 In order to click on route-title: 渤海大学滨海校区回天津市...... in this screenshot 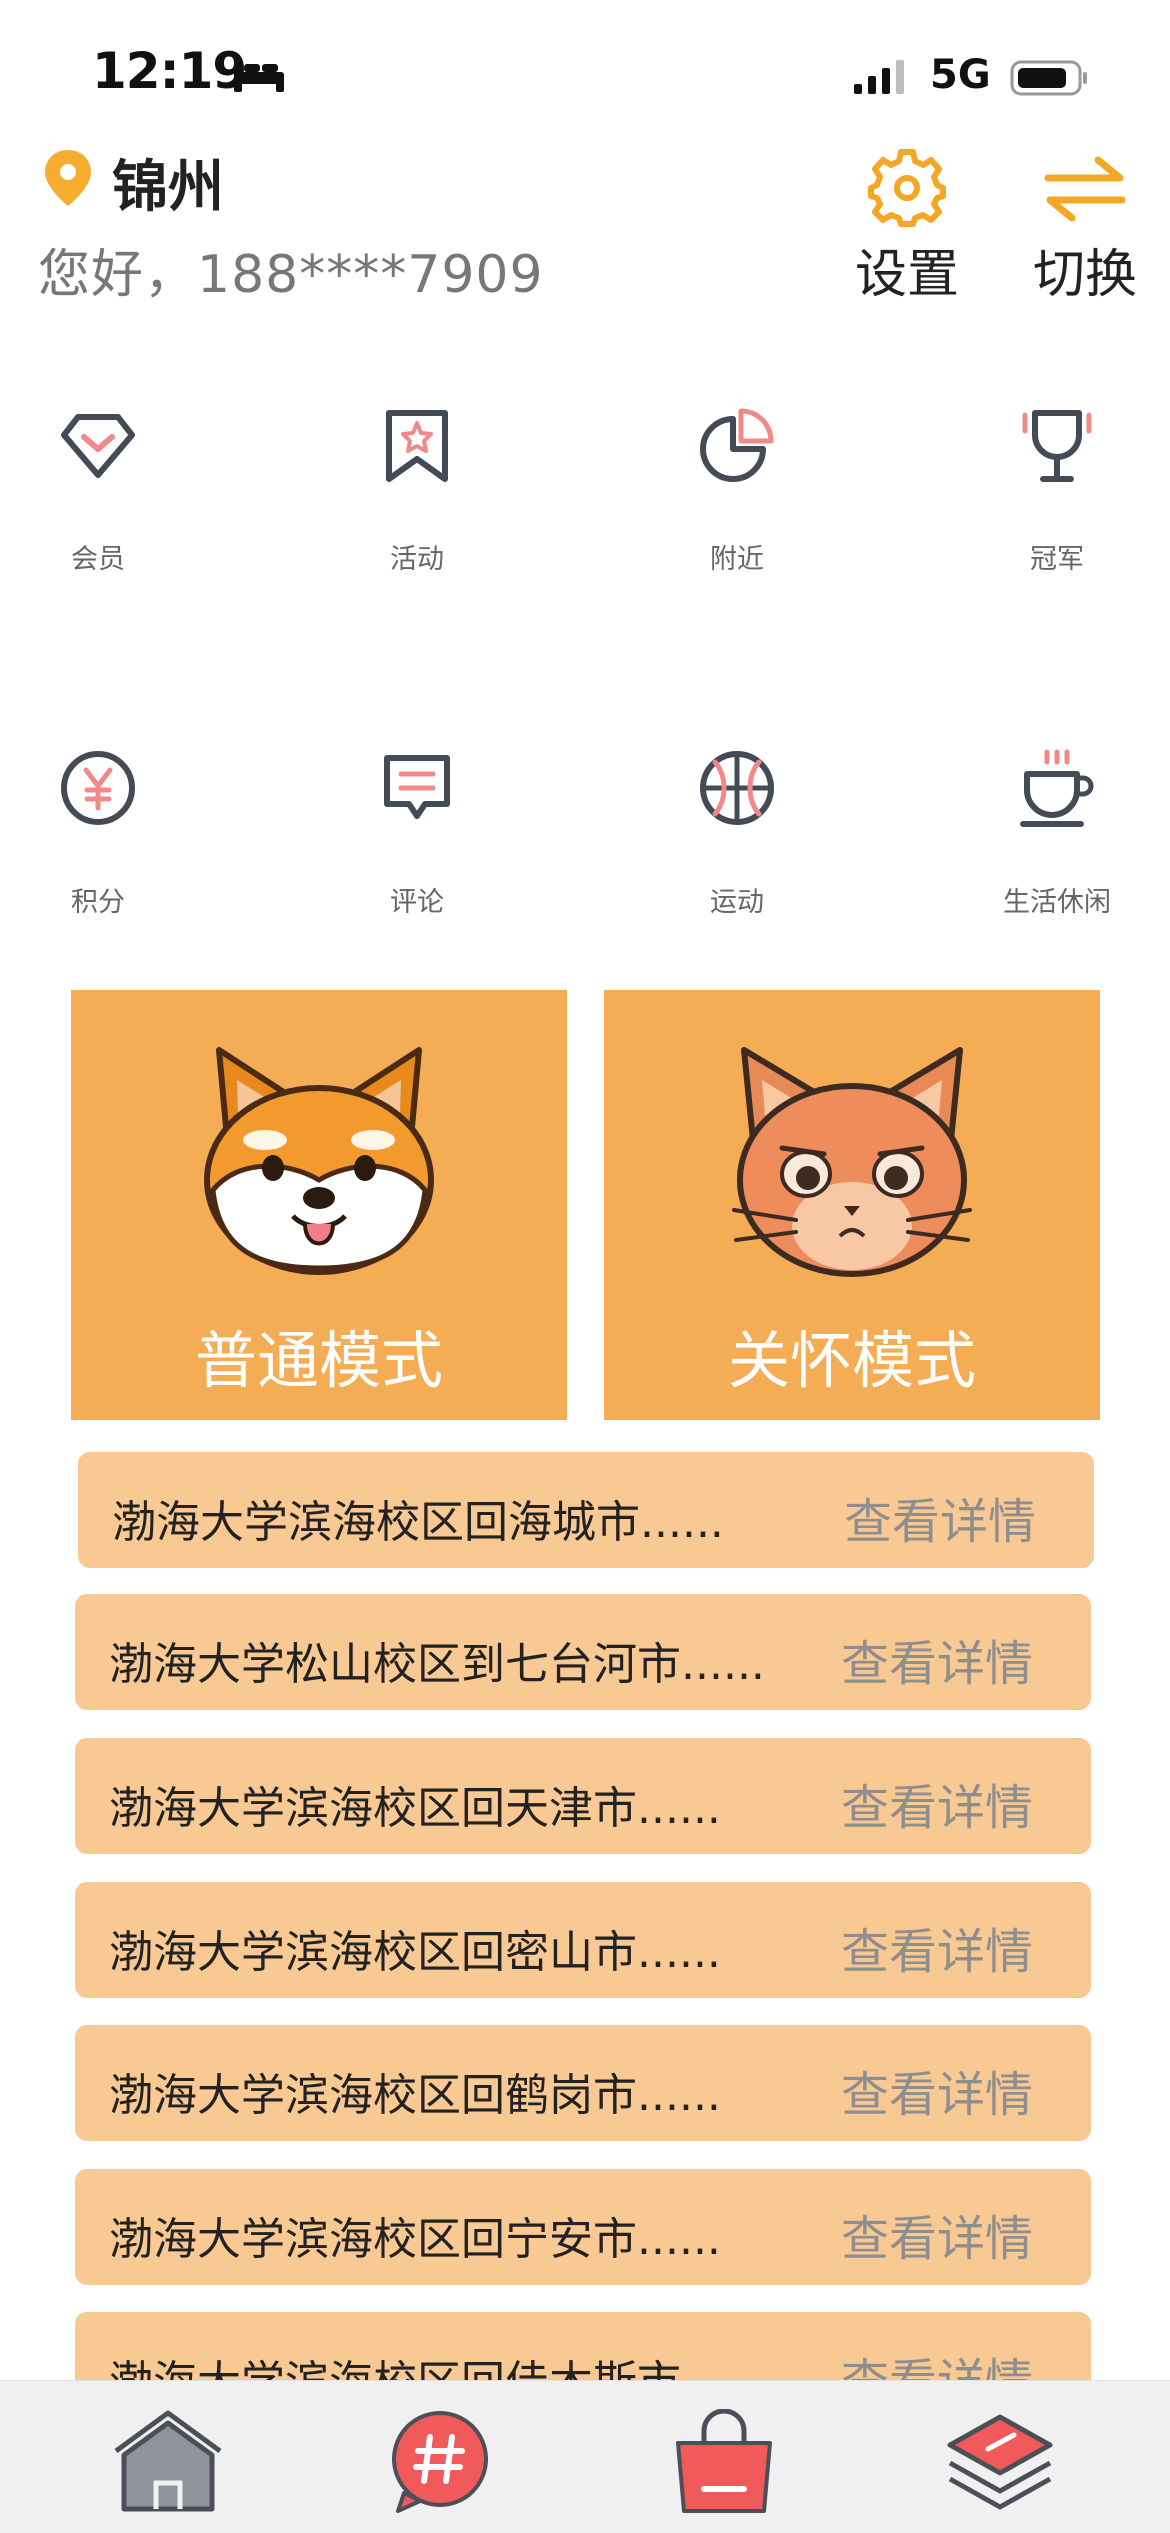, I will do `click(415, 1808)`.